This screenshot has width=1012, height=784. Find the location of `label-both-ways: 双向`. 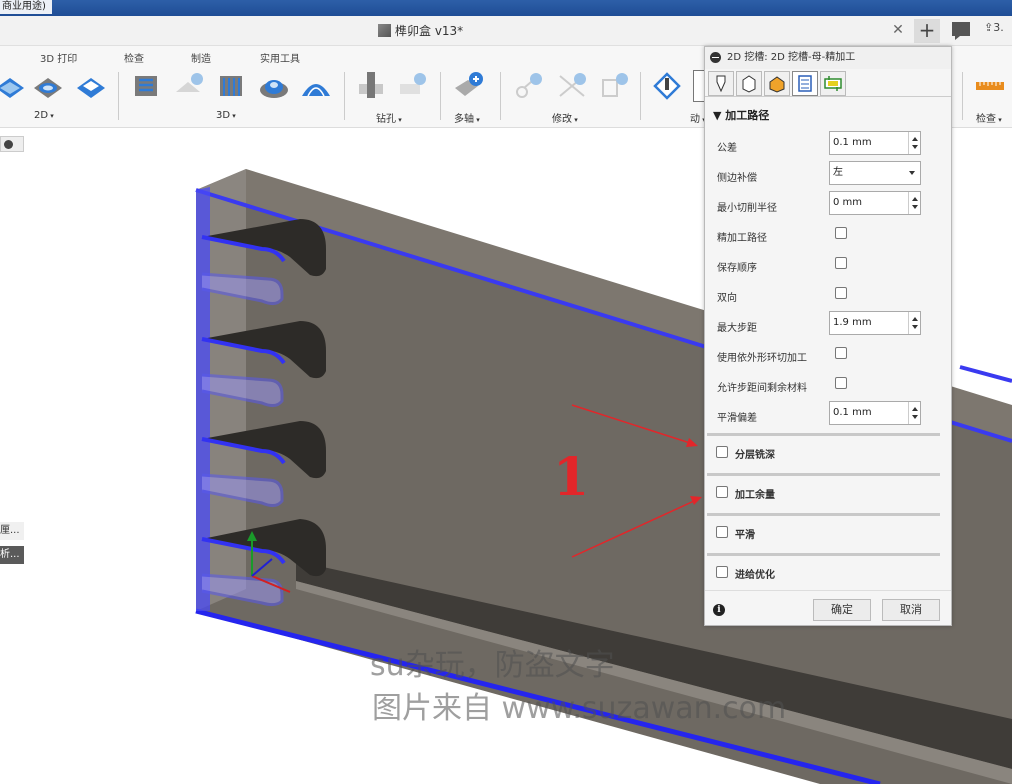

label-both-ways: 双向 is located at coordinates (727, 298).